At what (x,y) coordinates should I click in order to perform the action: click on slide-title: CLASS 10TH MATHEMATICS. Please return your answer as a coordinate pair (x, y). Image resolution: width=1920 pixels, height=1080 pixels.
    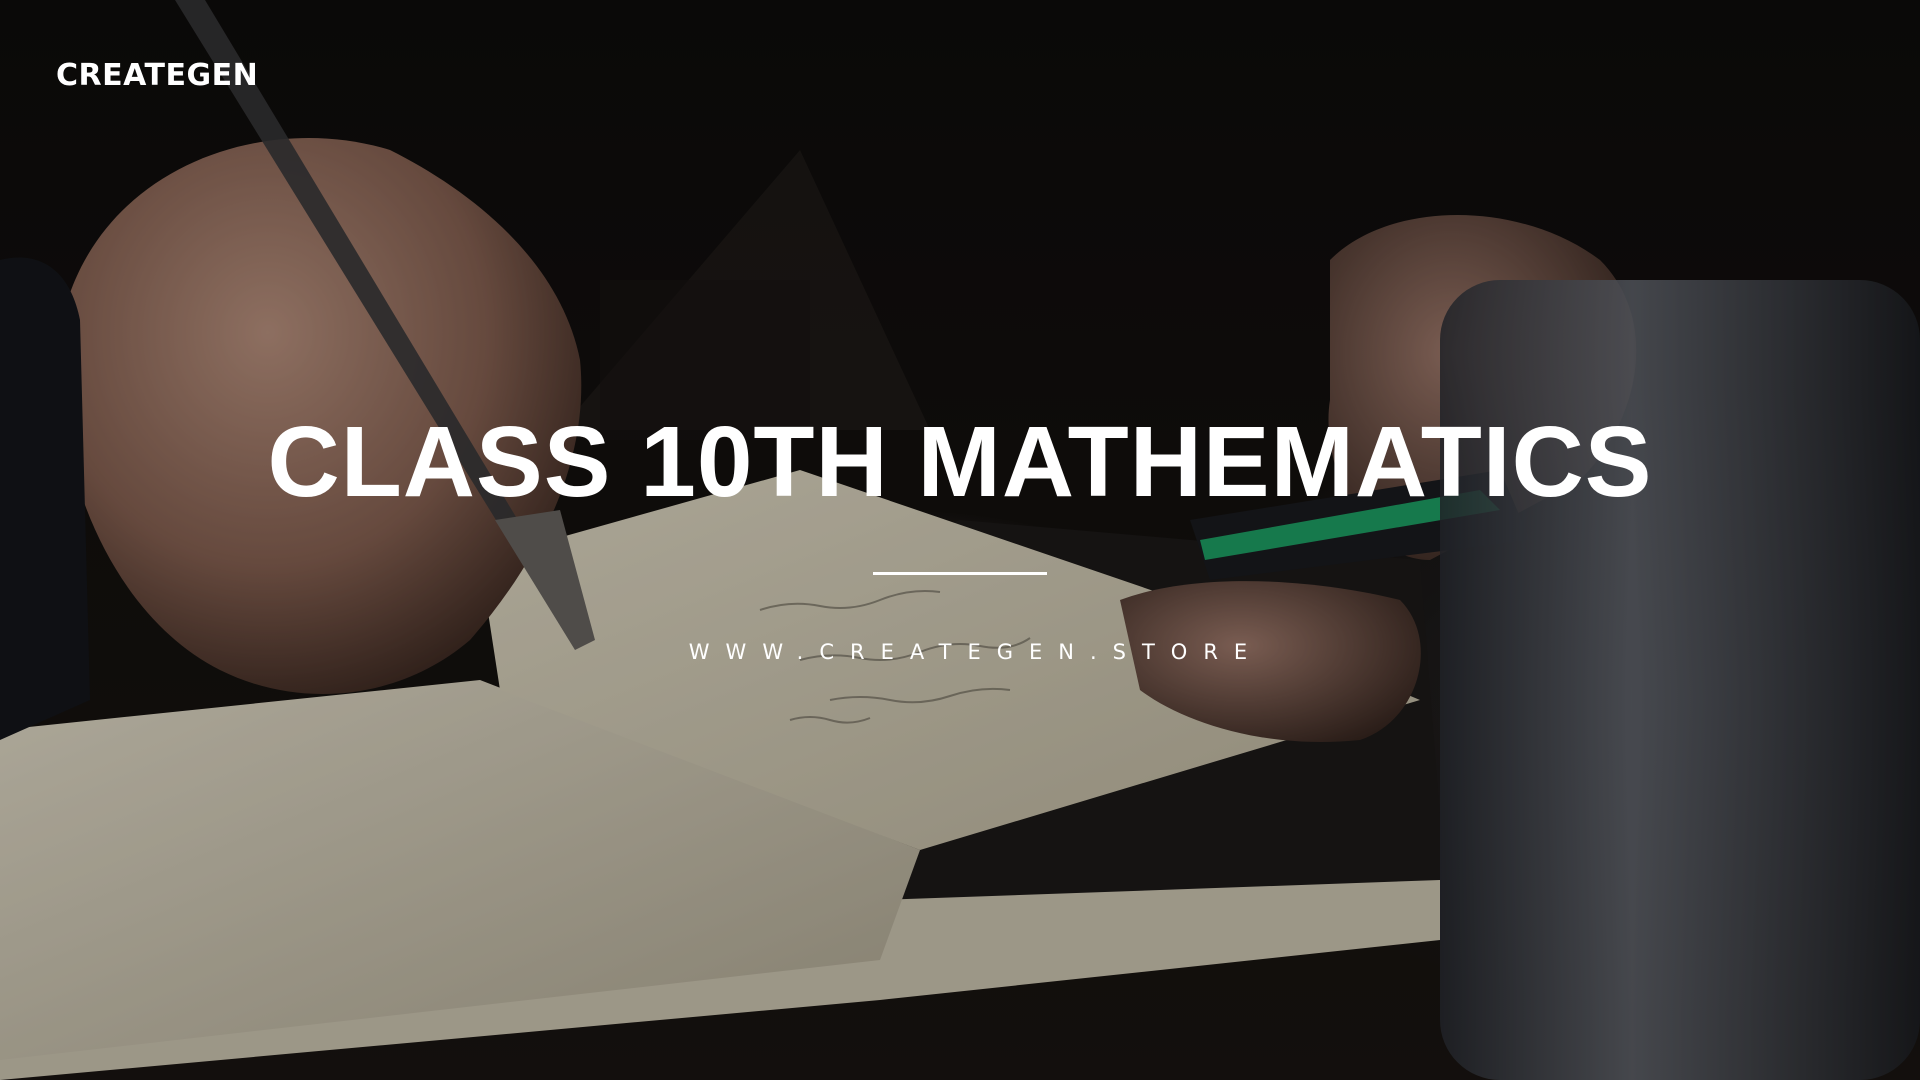
    Looking at the image, I should click on (960, 462).